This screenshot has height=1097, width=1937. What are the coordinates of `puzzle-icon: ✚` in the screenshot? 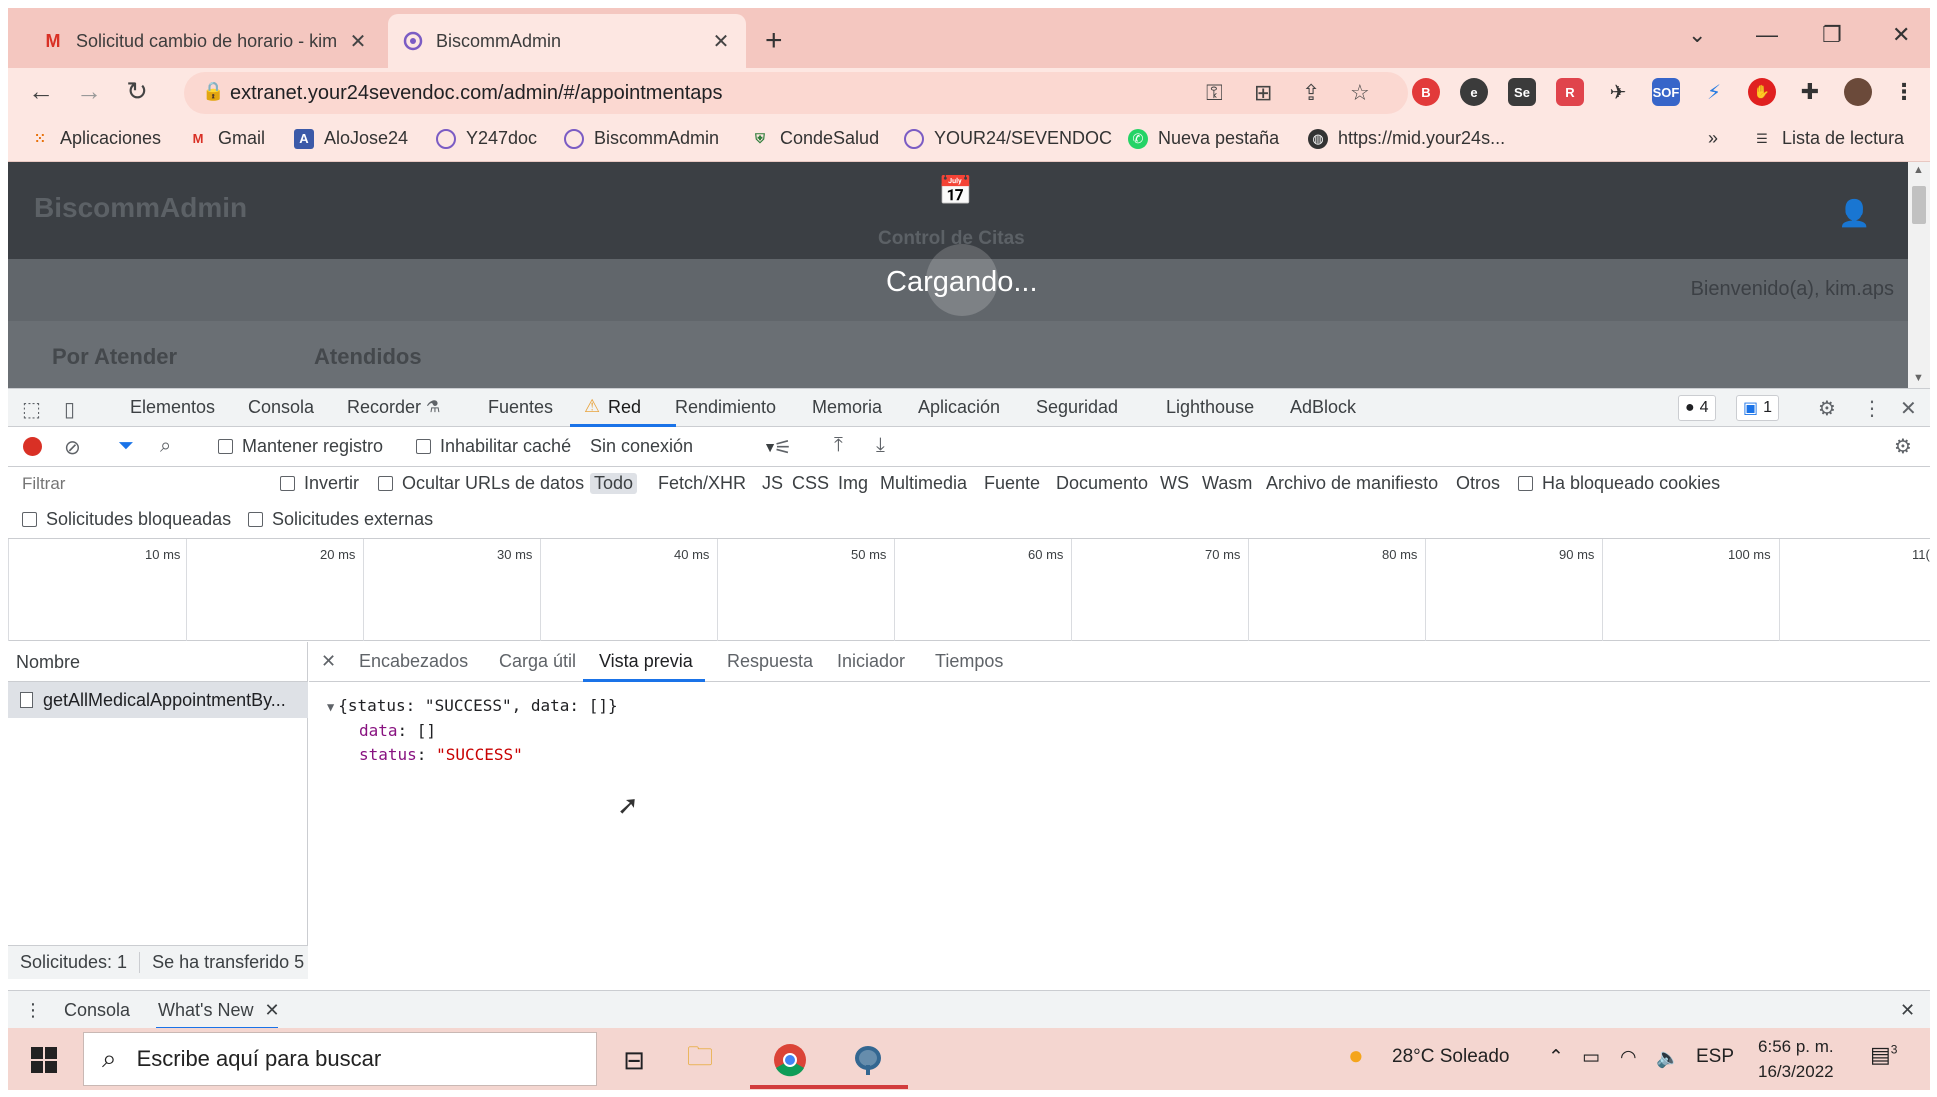 It's located at (1810, 92).